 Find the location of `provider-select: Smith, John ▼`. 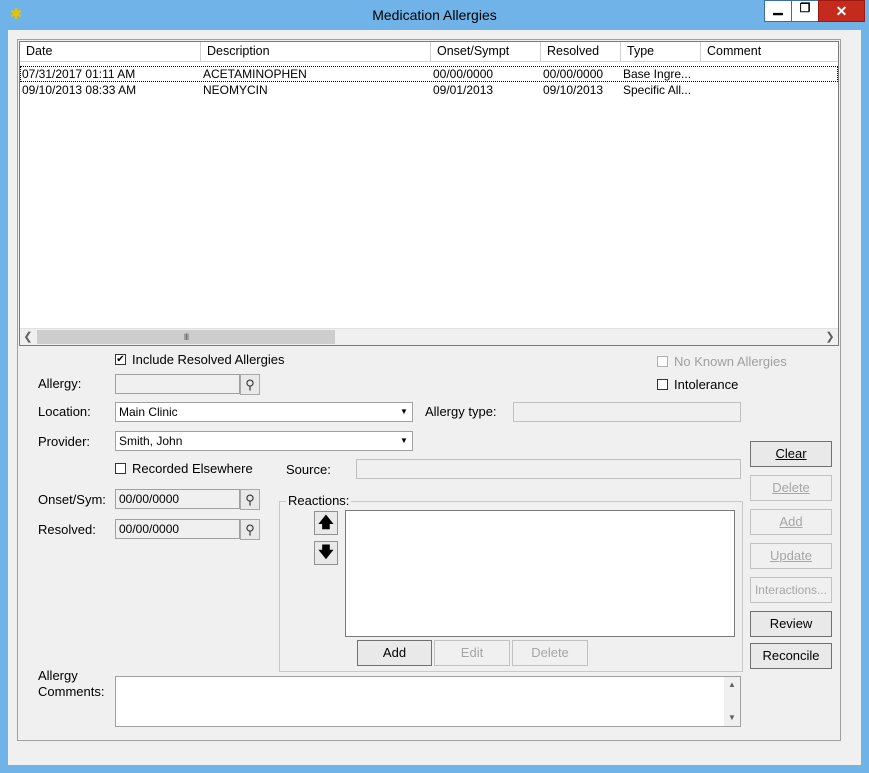

provider-select: Smith, John ▼ is located at coordinates (264, 441).